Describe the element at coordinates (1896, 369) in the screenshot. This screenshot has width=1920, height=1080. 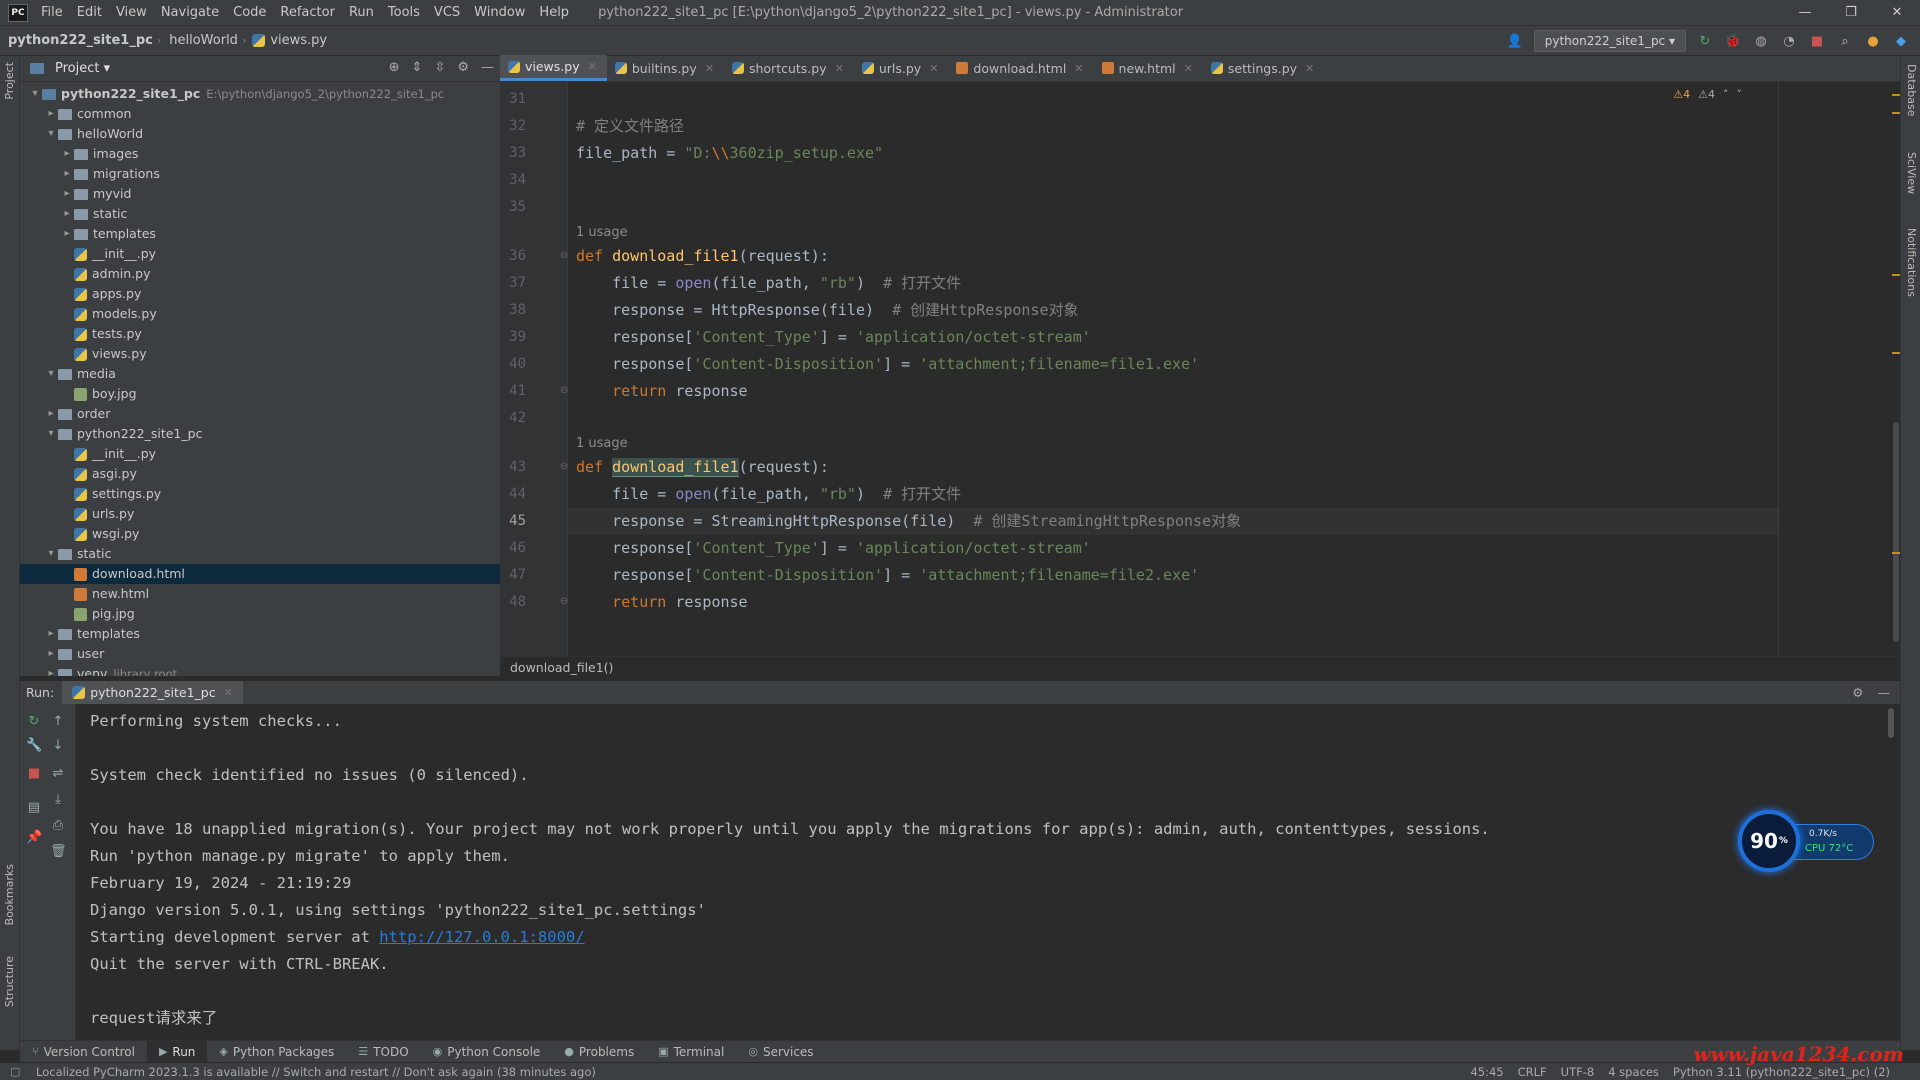
I see `editor-scrollbar` at that location.